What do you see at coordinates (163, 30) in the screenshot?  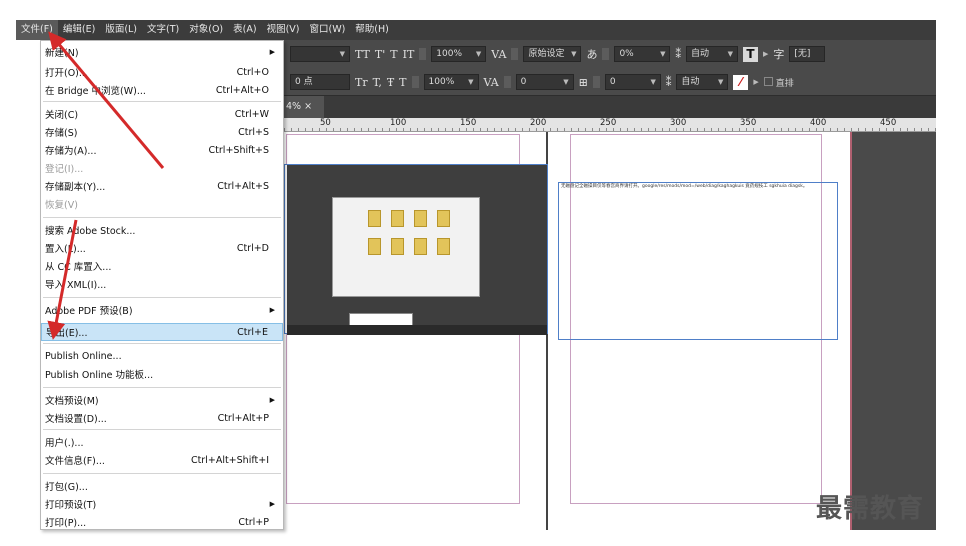 I see `menu-item: 文字(T)` at bounding box center [163, 30].